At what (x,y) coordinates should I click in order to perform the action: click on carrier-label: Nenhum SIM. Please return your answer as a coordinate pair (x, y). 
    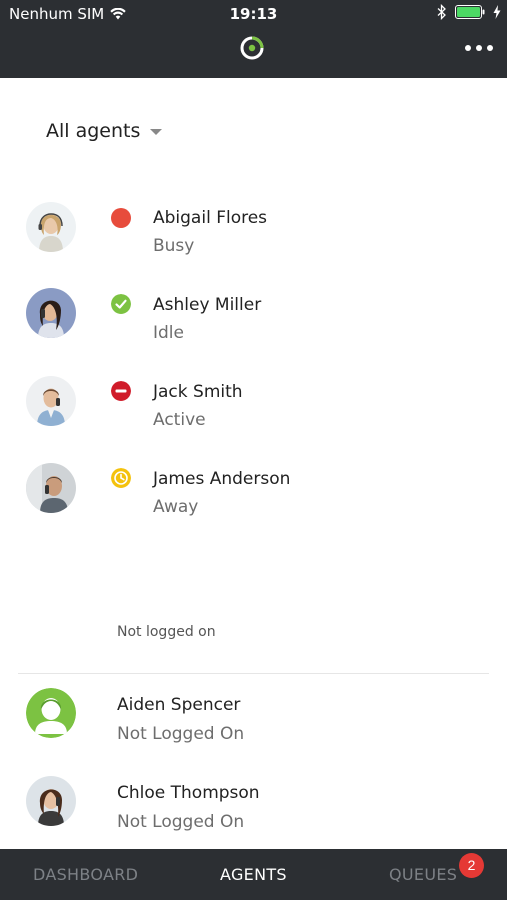
    Looking at the image, I should click on (57, 14).